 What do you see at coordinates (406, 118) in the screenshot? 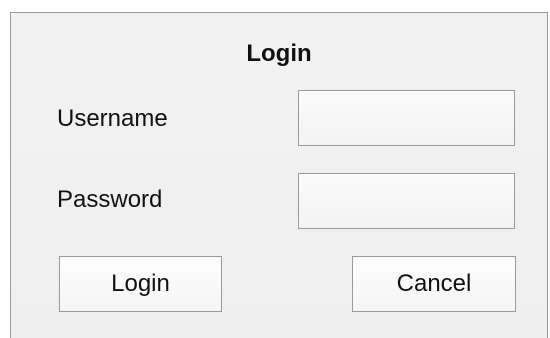
I see `username-input` at bounding box center [406, 118].